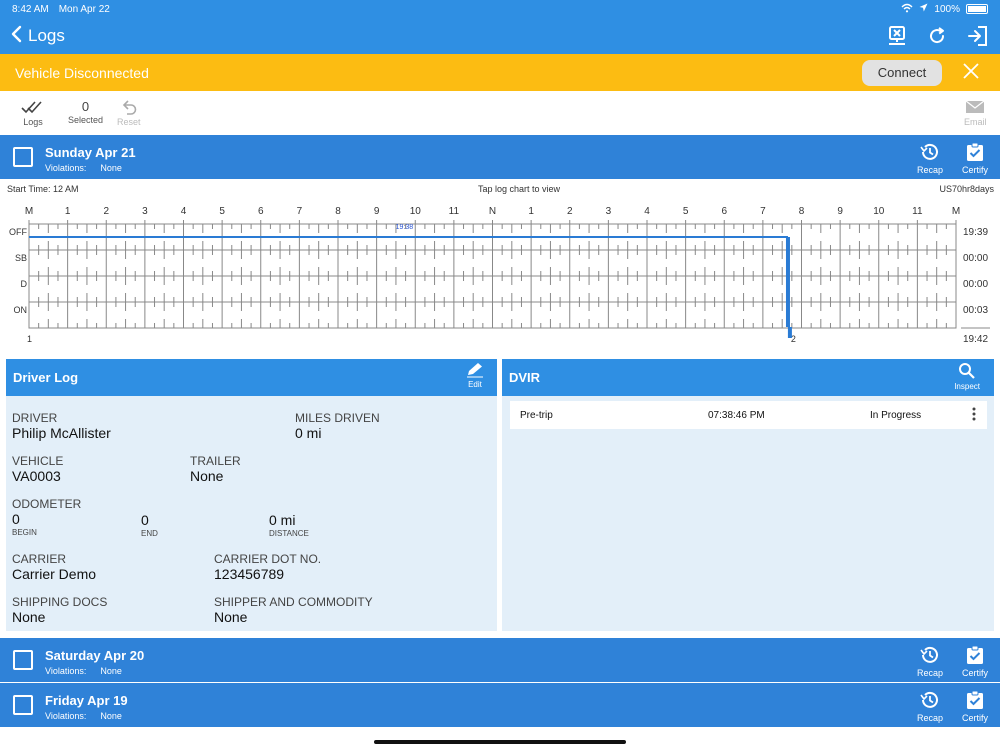 The height and width of the screenshot is (750, 1000). I want to click on off-marker-label: 19:38, so click(405, 227).